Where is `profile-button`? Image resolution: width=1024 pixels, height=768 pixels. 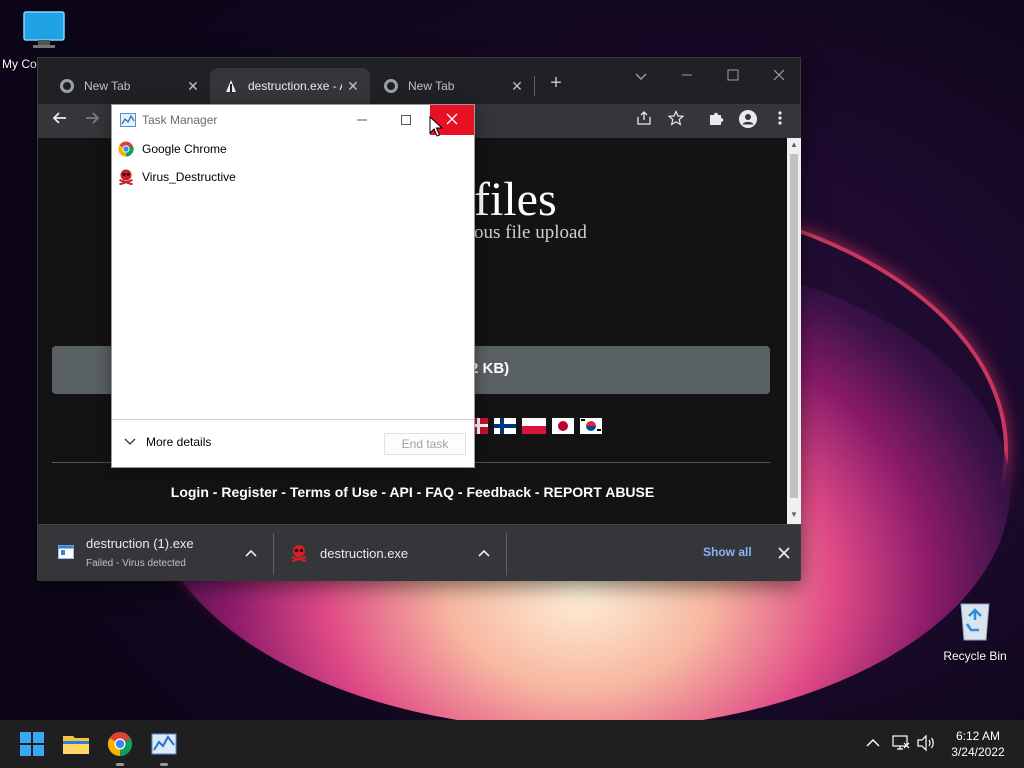 profile-button is located at coordinates (748, 121).